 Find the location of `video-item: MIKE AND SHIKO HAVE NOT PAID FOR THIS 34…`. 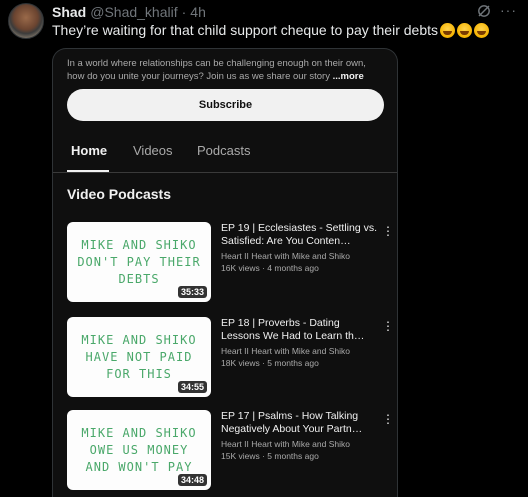

video-item: MIKE AND SHIKO HAVE NOT PAID FOR THIS 34… is located at coordinates (225, 358).